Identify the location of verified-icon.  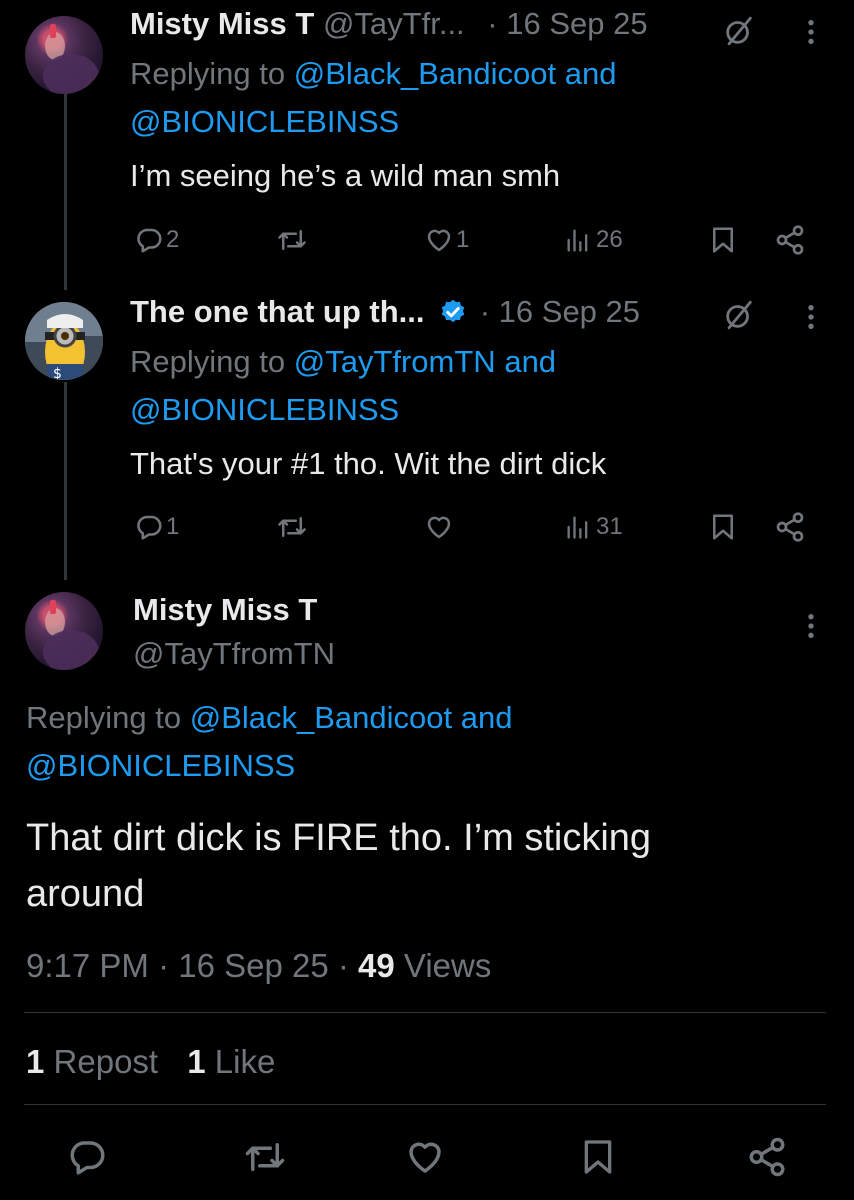
(453, 311).